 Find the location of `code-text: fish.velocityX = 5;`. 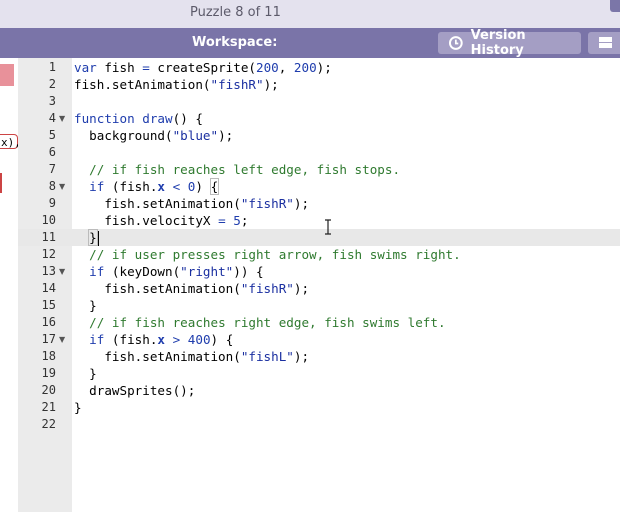

code-text: fish.velocityX = 5; is located at coordinates (161, 220).